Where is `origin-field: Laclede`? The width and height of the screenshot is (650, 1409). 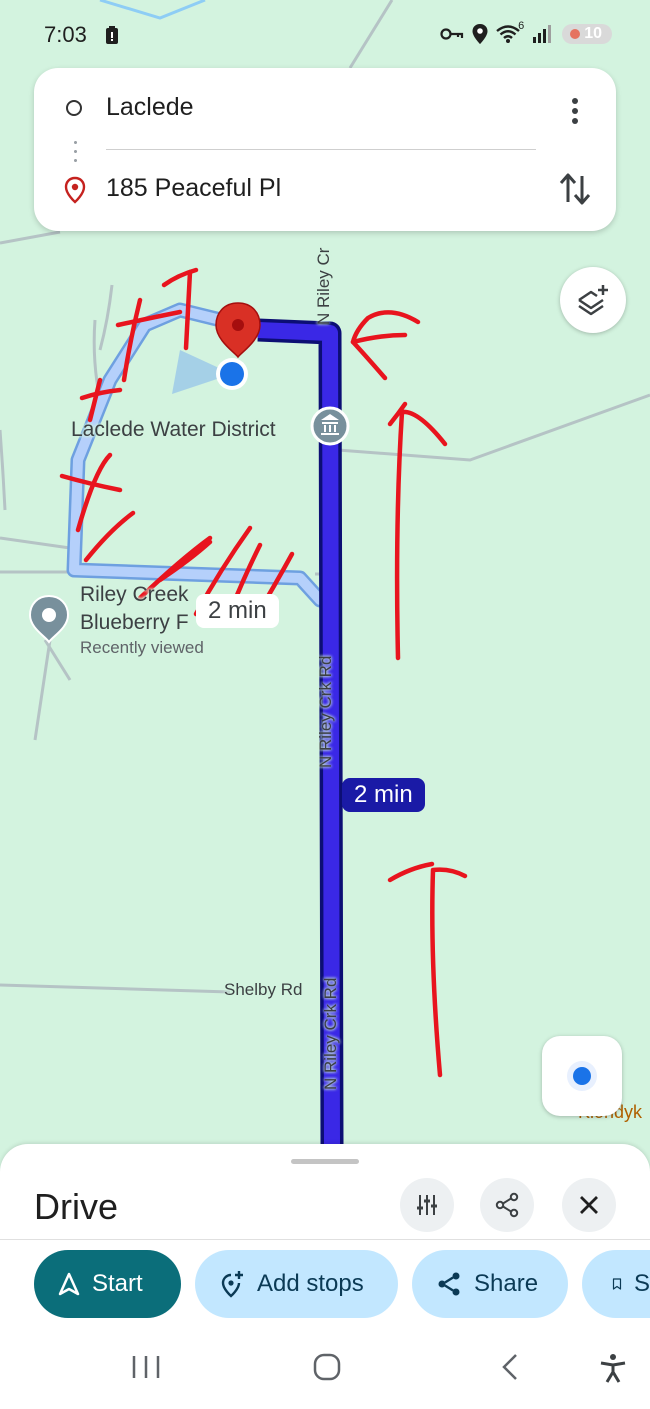 origin-field: Laclede is located at coordinates (150, 107).